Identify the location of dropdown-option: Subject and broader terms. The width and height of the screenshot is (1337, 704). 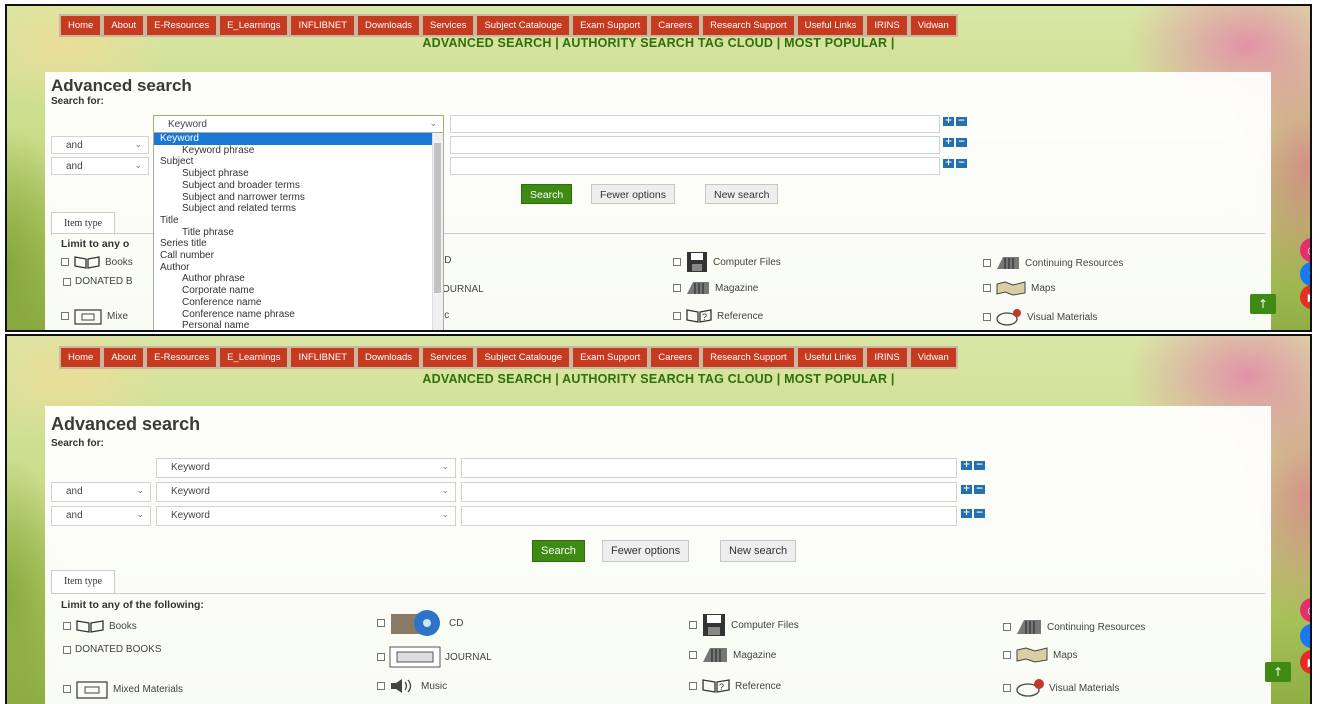
(298, 186).